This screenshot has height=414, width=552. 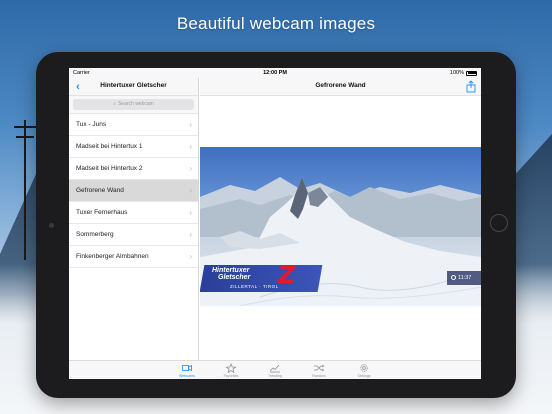 I want to click on front-camera, so click(x=51, y=225).